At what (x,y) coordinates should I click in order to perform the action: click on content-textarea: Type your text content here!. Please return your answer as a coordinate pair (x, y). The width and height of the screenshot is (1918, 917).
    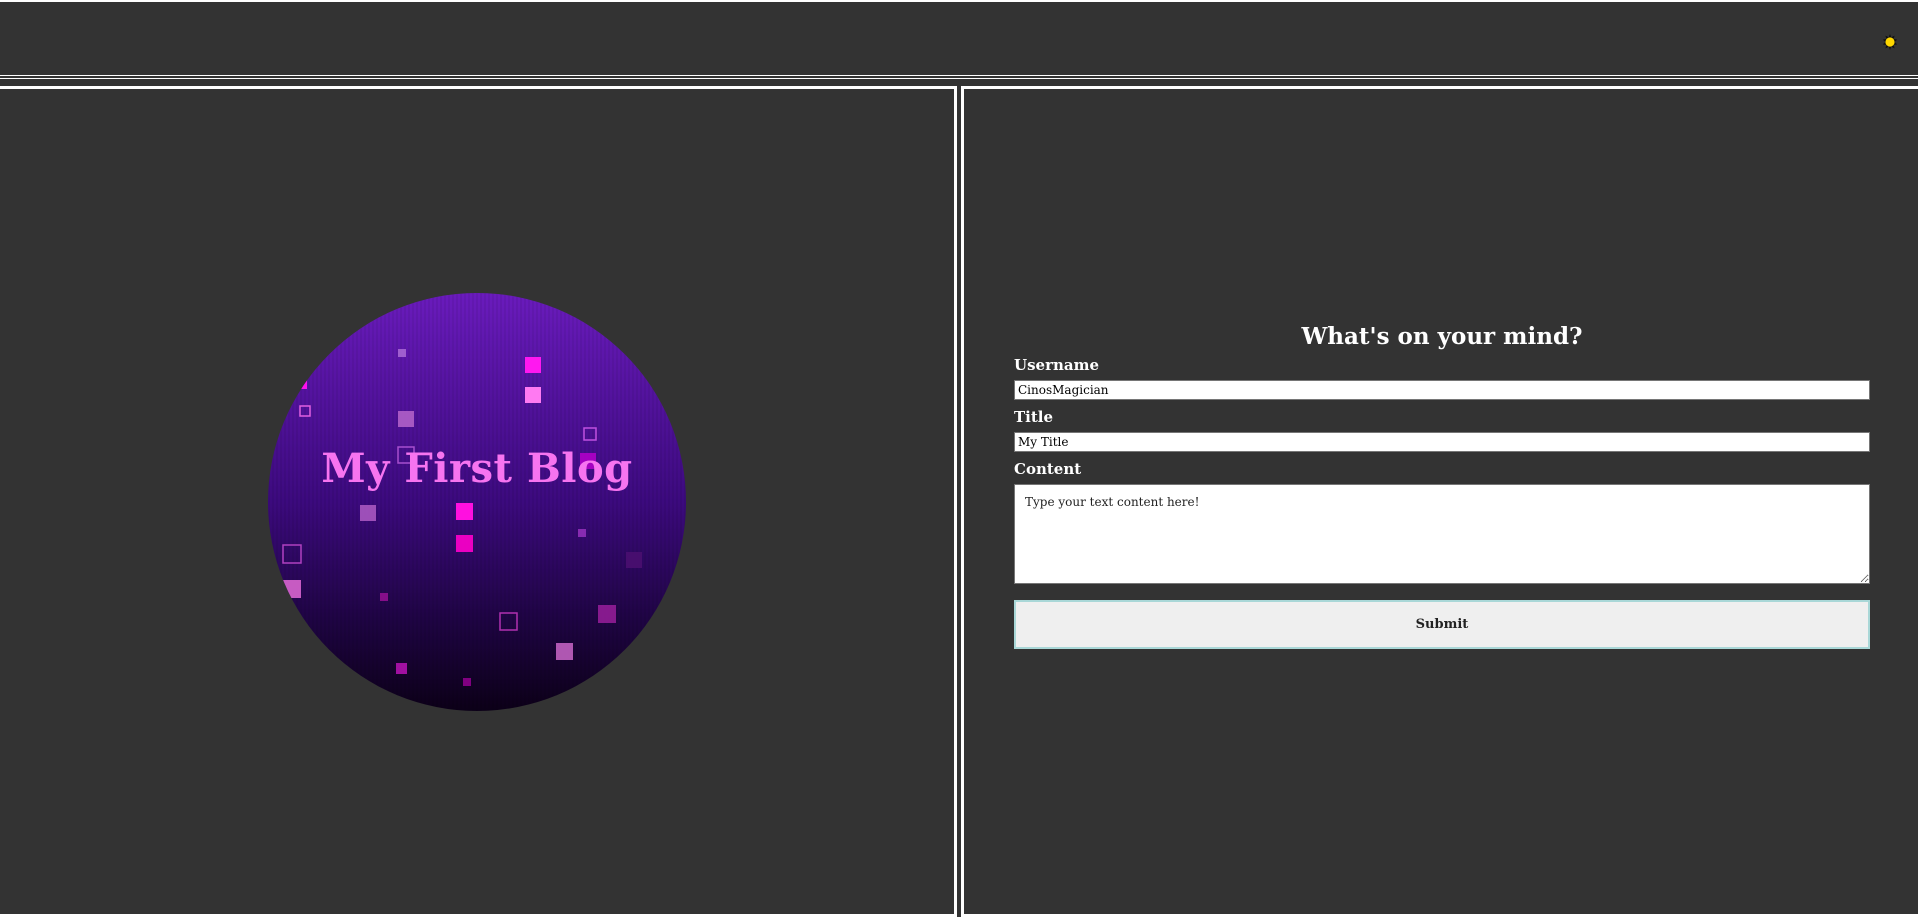
    Looking at the image, I should click on (1442, 534).